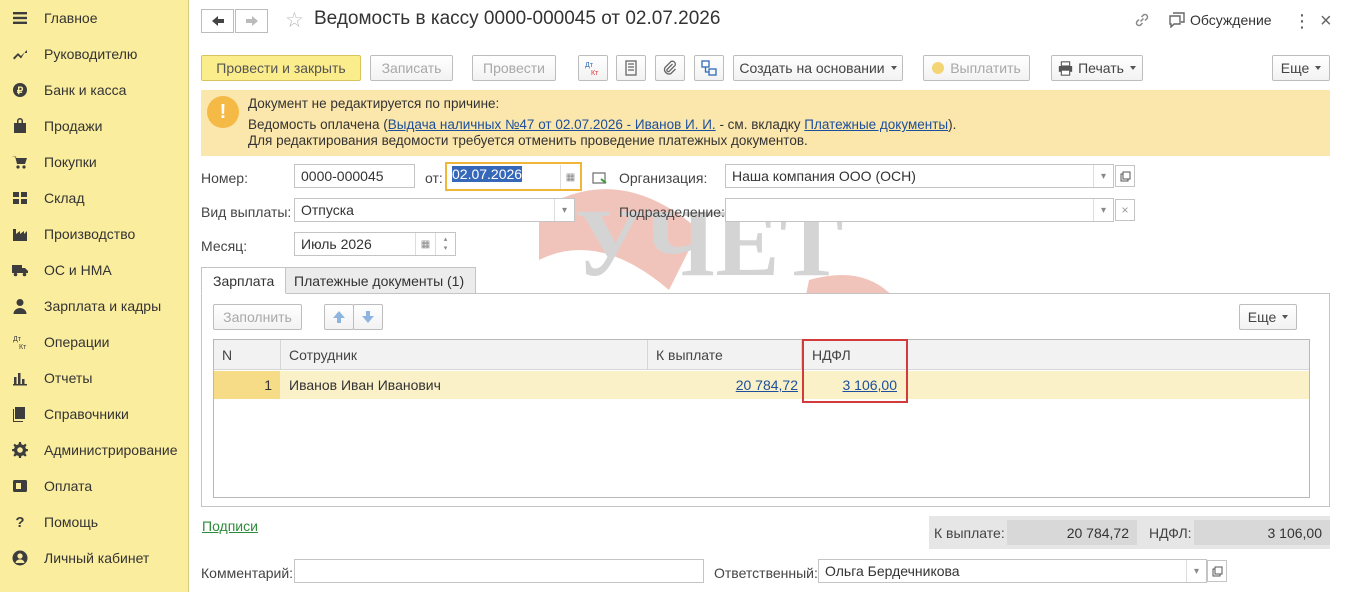  I want to click on sidebar-item-reports: Отчеты, so click(94, 378).